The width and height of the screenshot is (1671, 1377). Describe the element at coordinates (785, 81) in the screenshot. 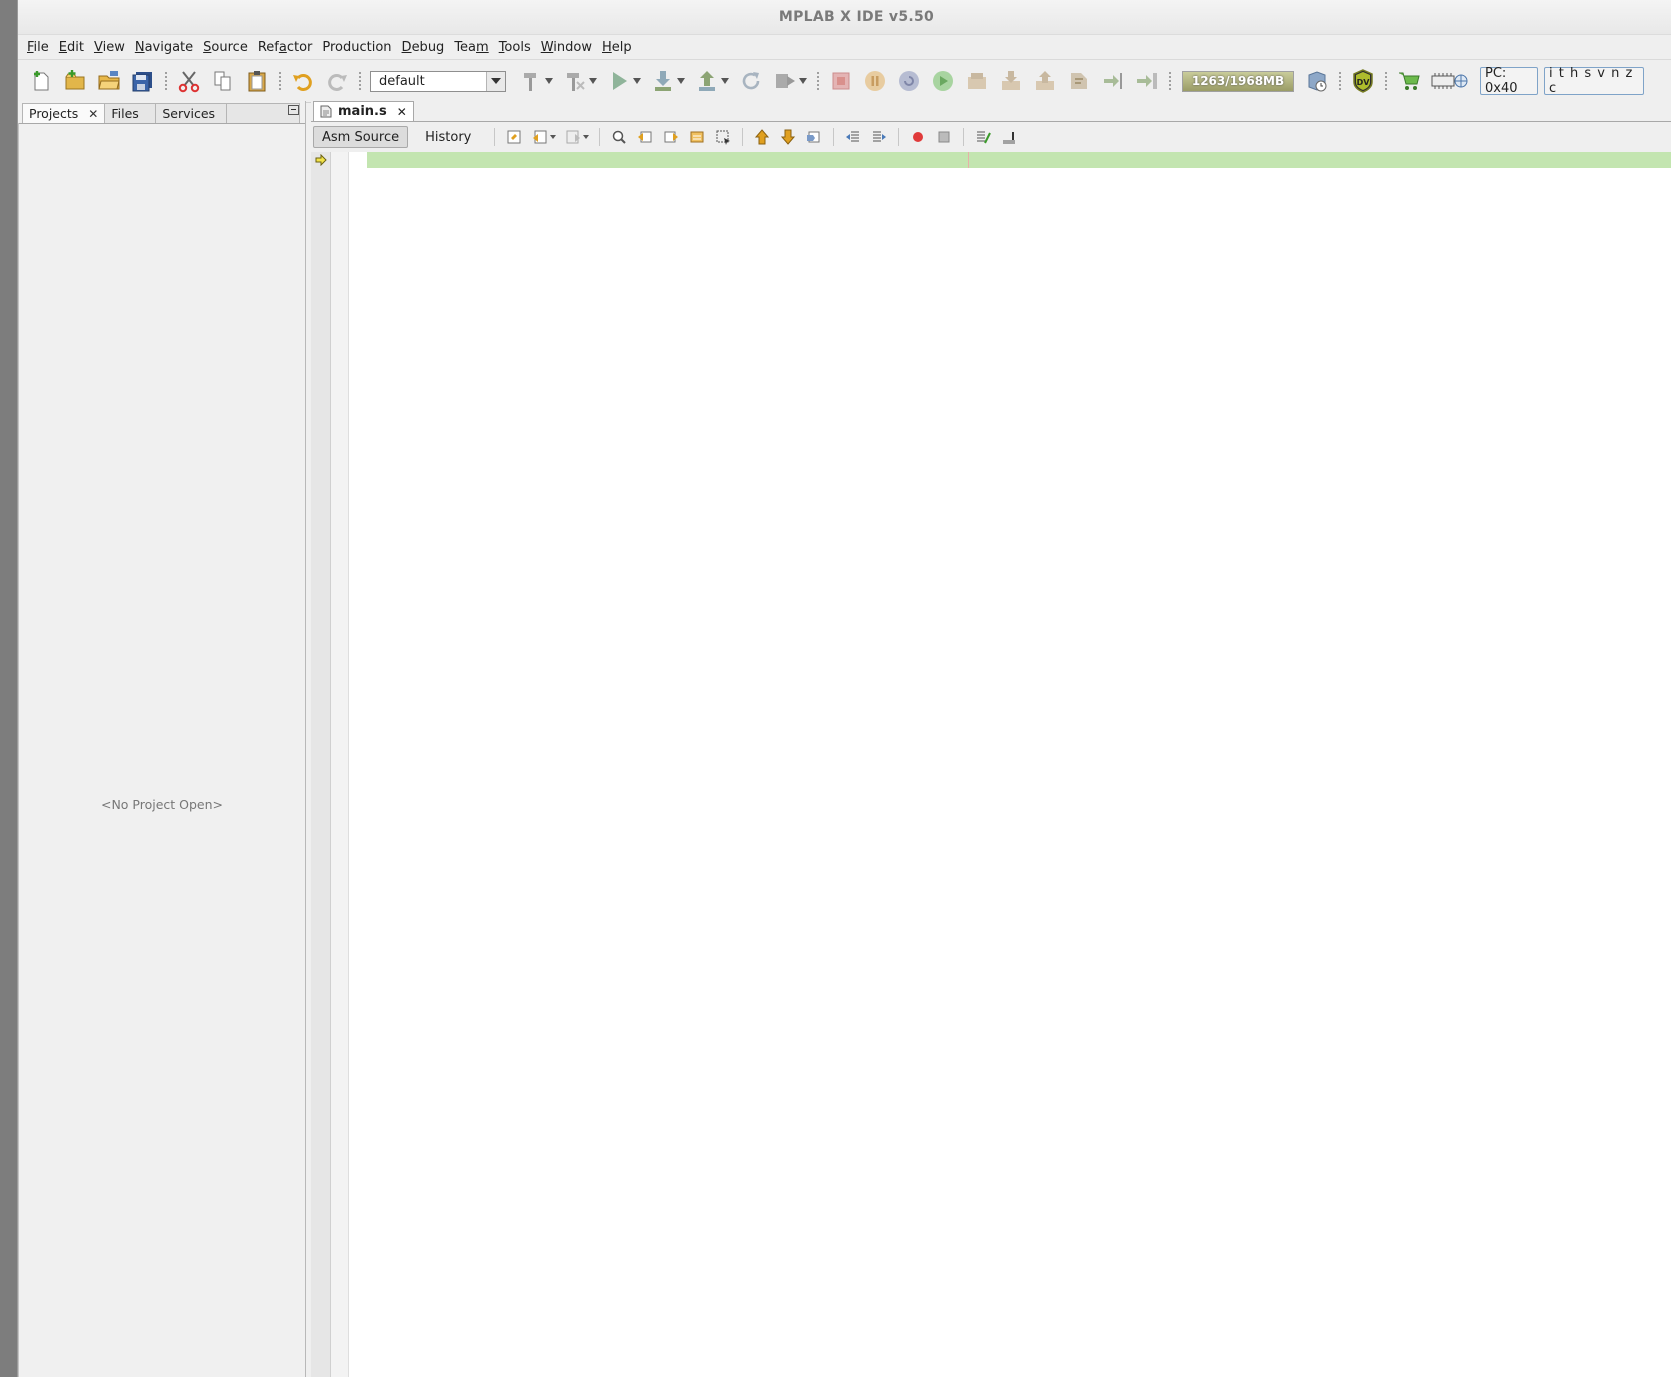

I see `make-and-program-button` at that location.